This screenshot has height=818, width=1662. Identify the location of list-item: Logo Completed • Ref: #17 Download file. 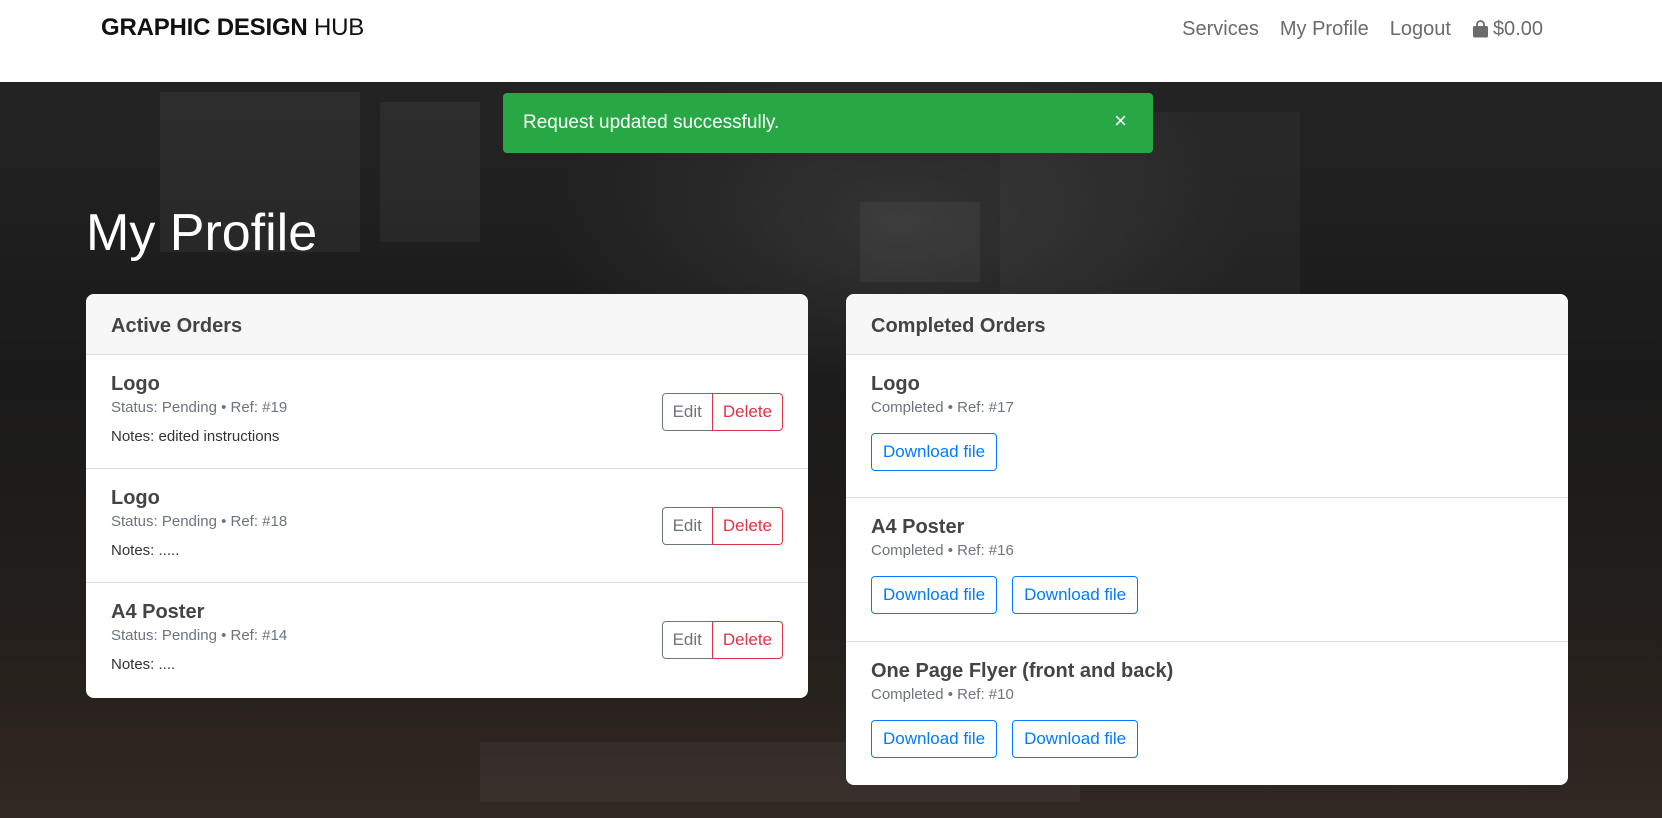
(1207, 426).